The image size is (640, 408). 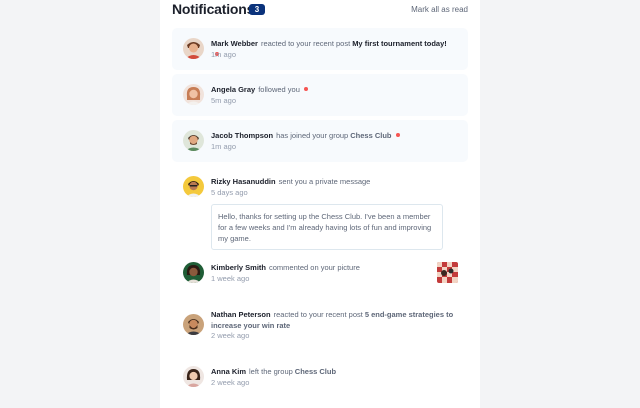 I want to click on notification-action: commented on your picture, so click(x=314, y=267).